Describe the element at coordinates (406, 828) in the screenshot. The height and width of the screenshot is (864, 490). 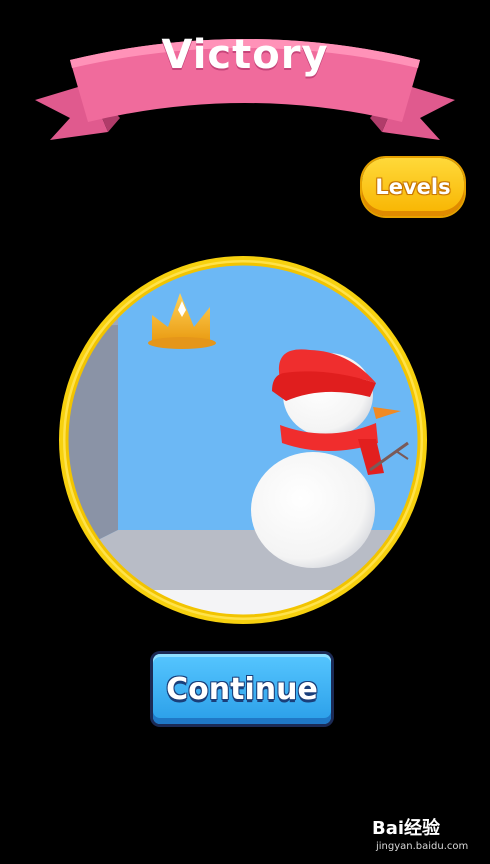
I see `watermark-logo: Bai经验` at that location.